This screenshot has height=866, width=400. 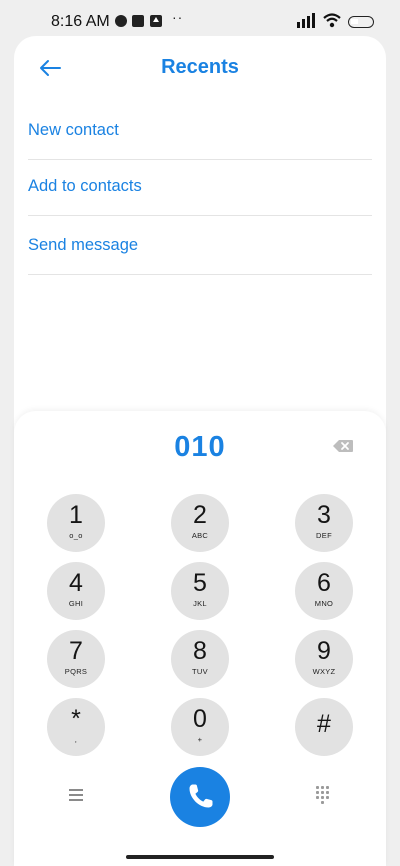 What do you see at coordinates (156, 21) in the screenshot?
I see `upload-icon` at bounding box center [156, 21].